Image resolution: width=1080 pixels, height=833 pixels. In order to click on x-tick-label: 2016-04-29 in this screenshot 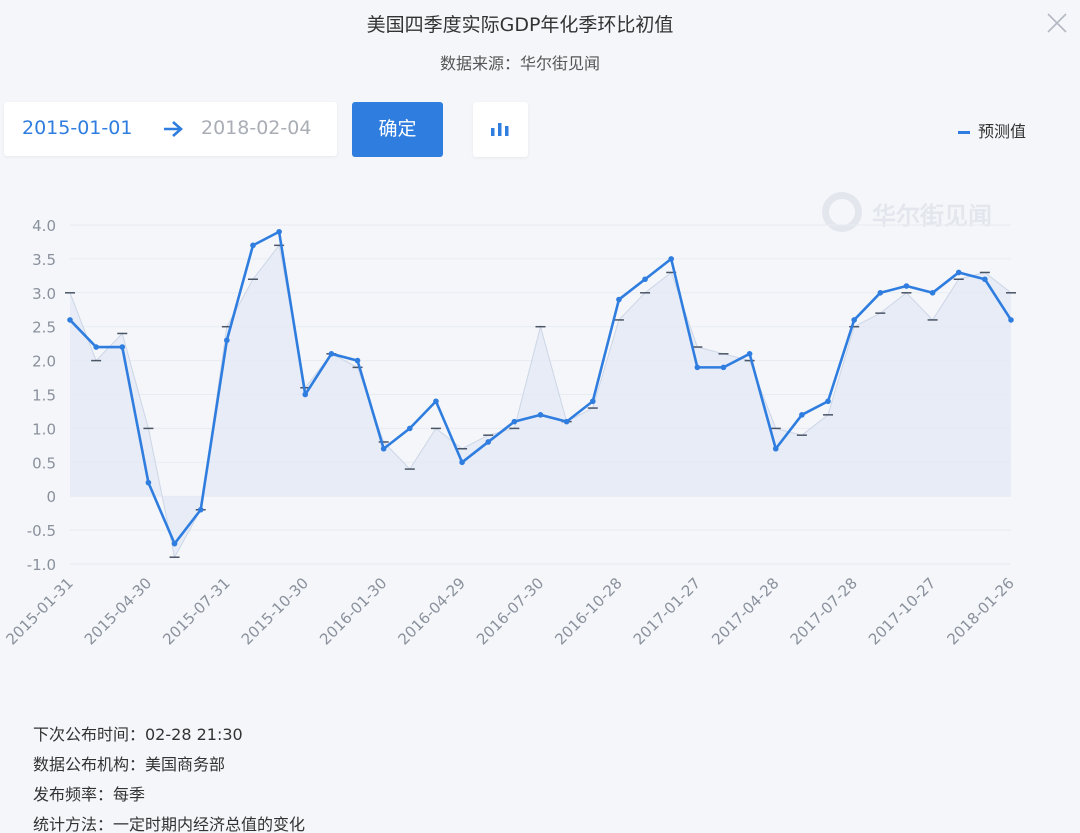, I will do `click(432, 611)`.